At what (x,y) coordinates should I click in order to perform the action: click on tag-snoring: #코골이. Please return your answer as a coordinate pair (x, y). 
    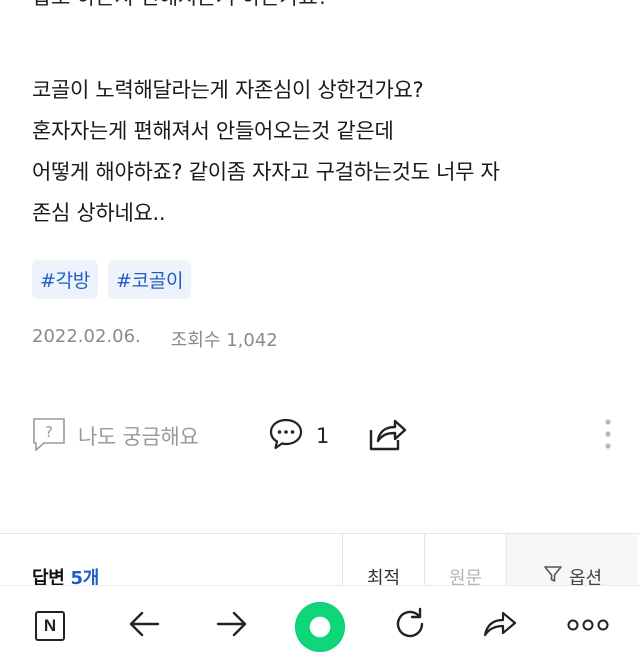
    Looking at the image, I should click on (149, 279).